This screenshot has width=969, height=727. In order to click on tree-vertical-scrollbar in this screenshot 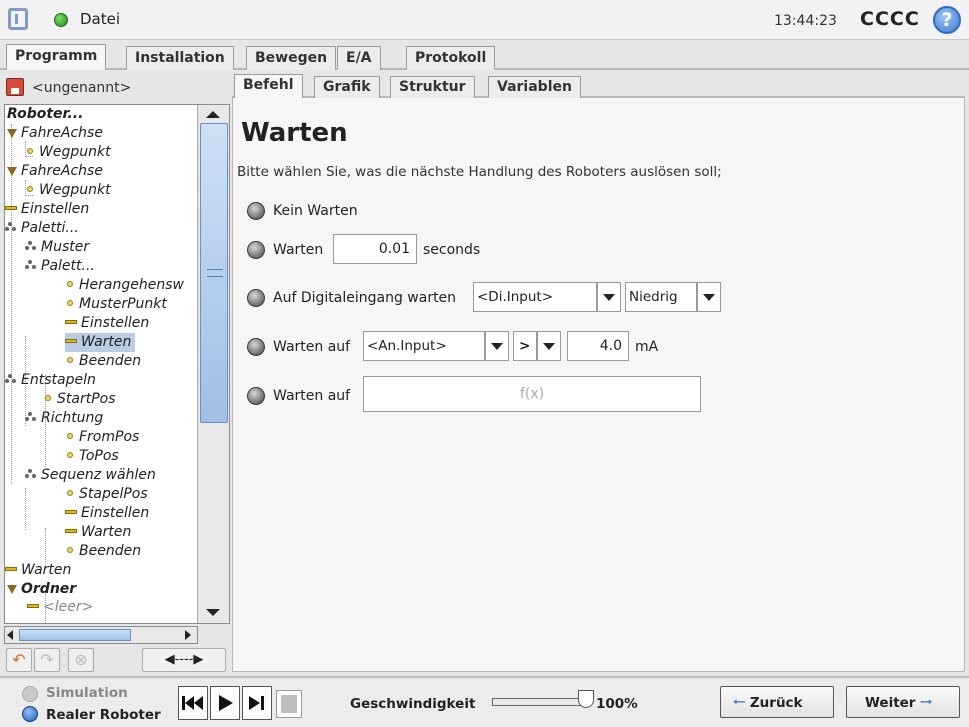, I will do `click(213, 364)`.